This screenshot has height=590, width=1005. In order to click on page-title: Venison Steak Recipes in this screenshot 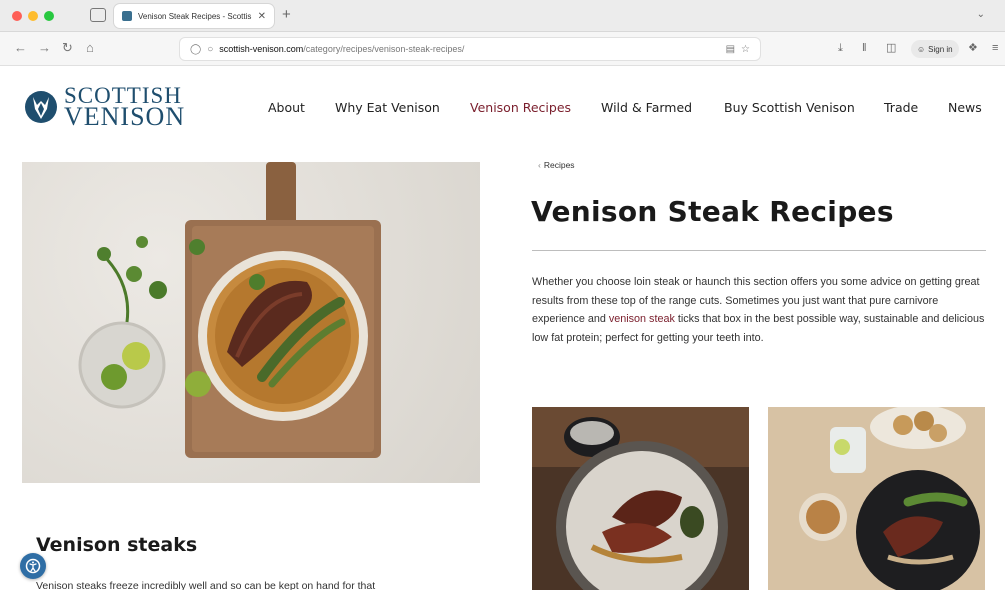, I will do `click(712, 211)`.